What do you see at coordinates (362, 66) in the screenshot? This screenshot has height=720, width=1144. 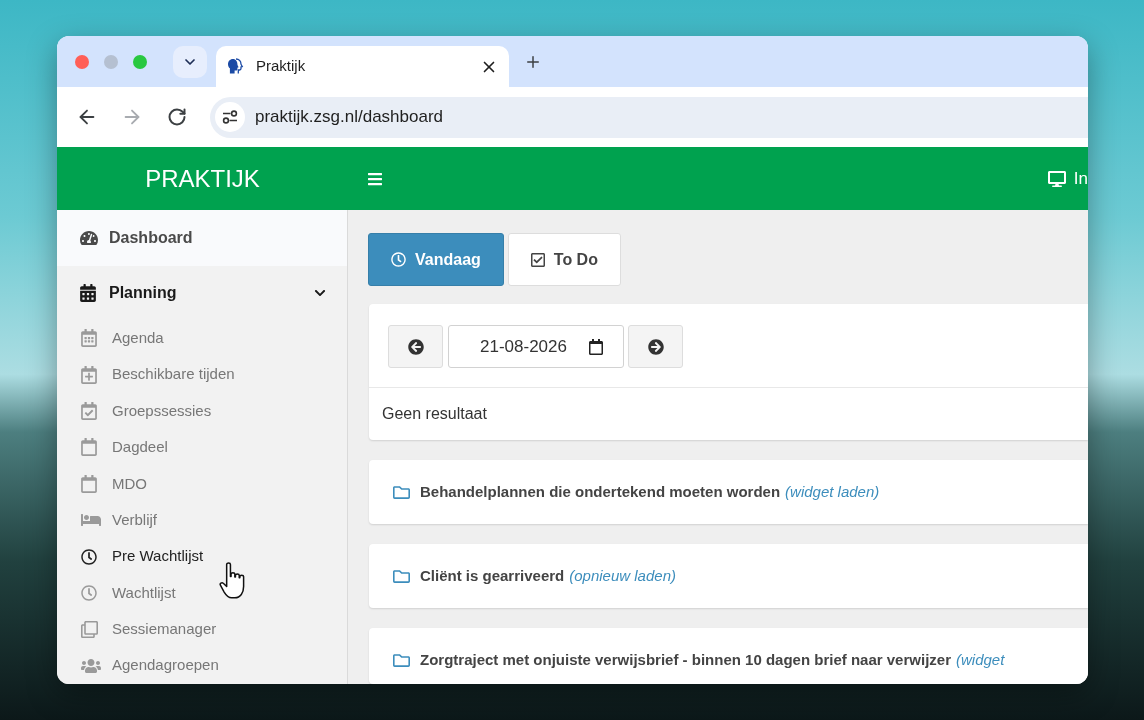 I see `browser-tab: Praktijk` at bounding box center [362, 66].